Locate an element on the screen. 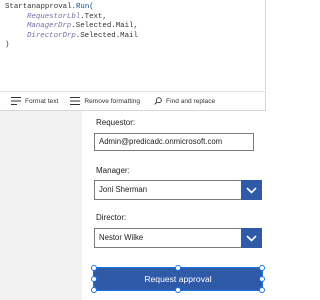  remove-formatting-button: Remove formatting is located at coordinates (105, 101).